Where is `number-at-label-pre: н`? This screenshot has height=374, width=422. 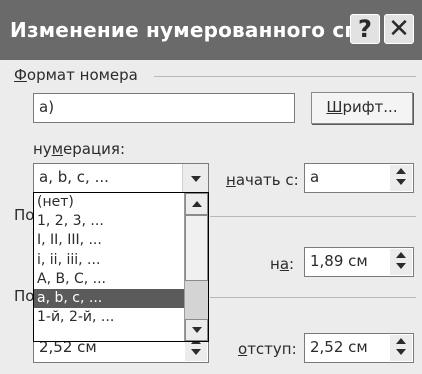 number-at-label-pre: н is located at coordinates (275, 264).